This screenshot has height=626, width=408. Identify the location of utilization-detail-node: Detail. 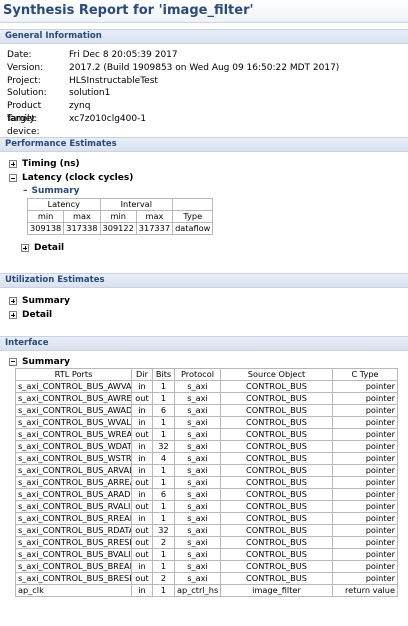
(204, 315).